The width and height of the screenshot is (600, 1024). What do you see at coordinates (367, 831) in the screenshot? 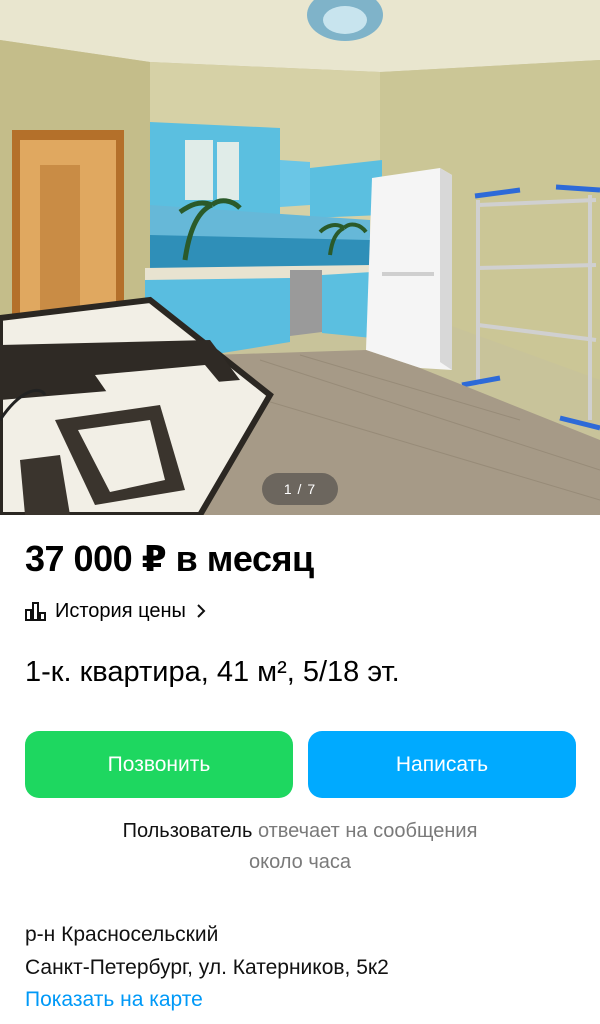
I see `reply-text-line1: отвечает на сообщения` at bounding box center [367, 831].